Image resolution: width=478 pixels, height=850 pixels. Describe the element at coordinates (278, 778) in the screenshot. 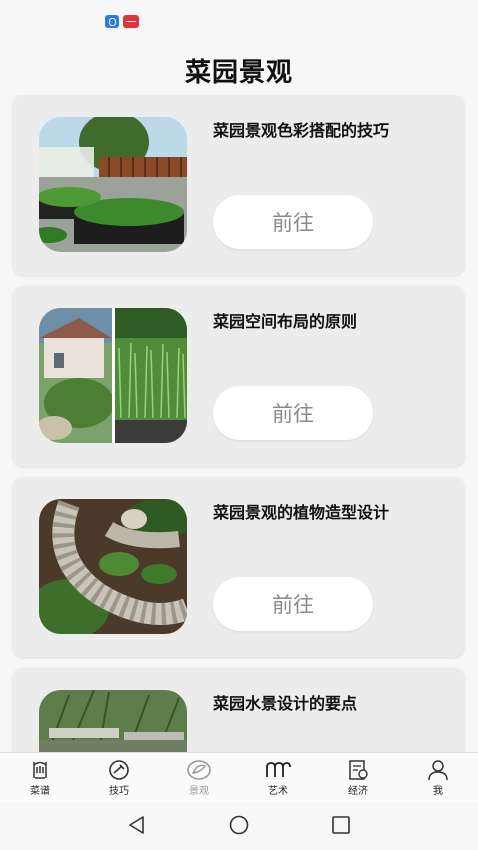

I see `tab-art: 艺术` at that location.